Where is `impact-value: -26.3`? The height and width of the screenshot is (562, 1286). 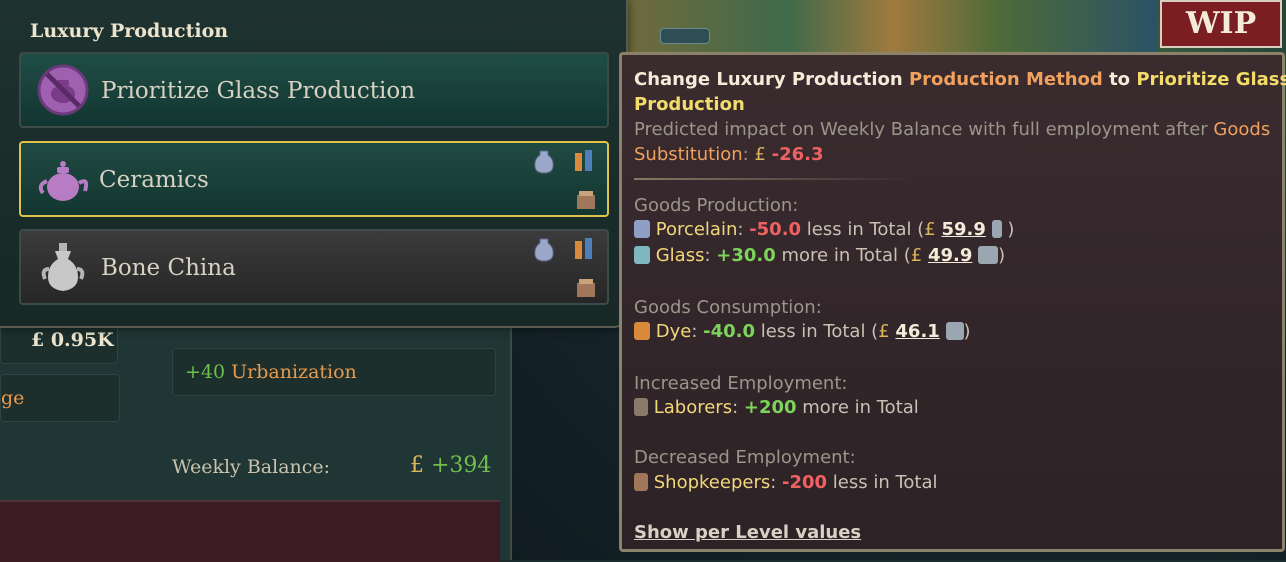 impact-value: -26.3 is located at coordinates (797, 154).